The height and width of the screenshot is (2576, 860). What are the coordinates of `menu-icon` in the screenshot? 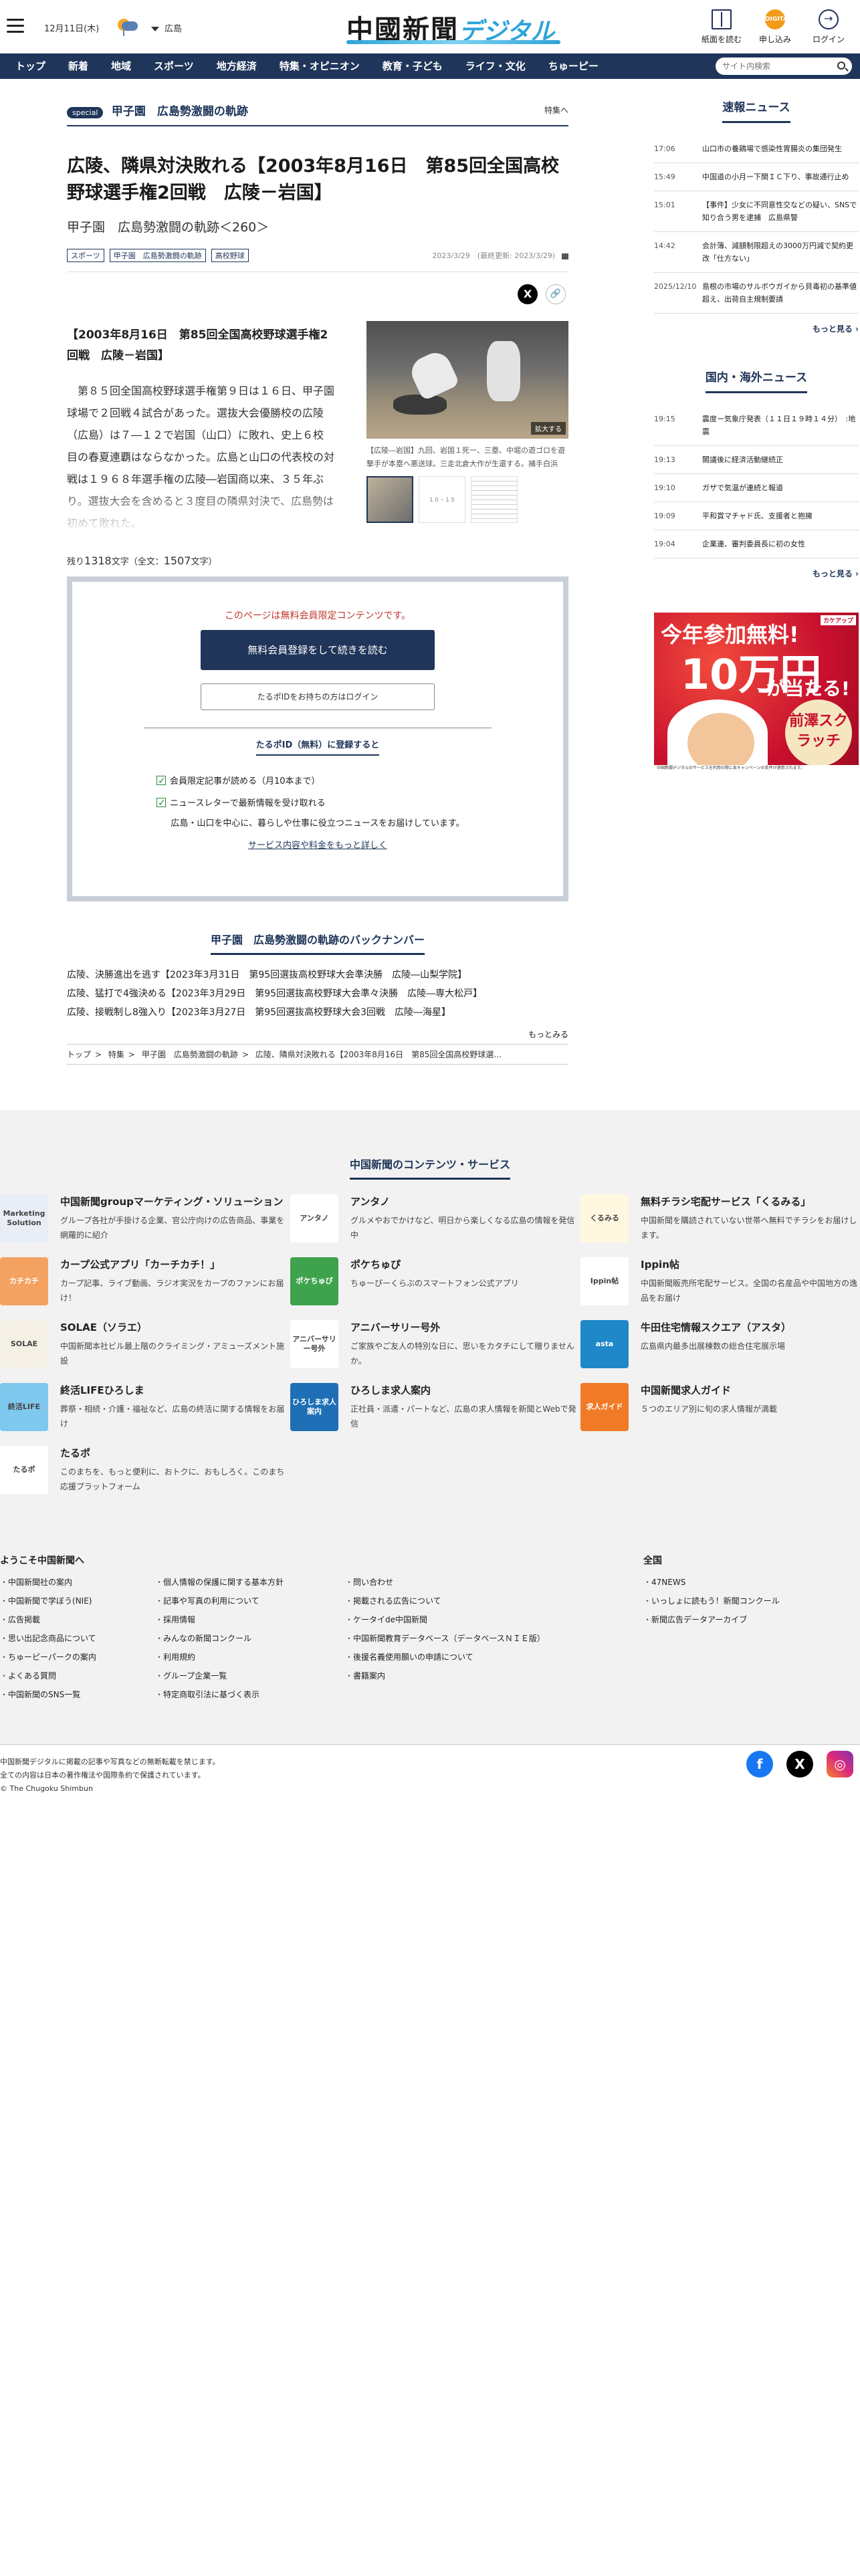 It's located at (15, 28).